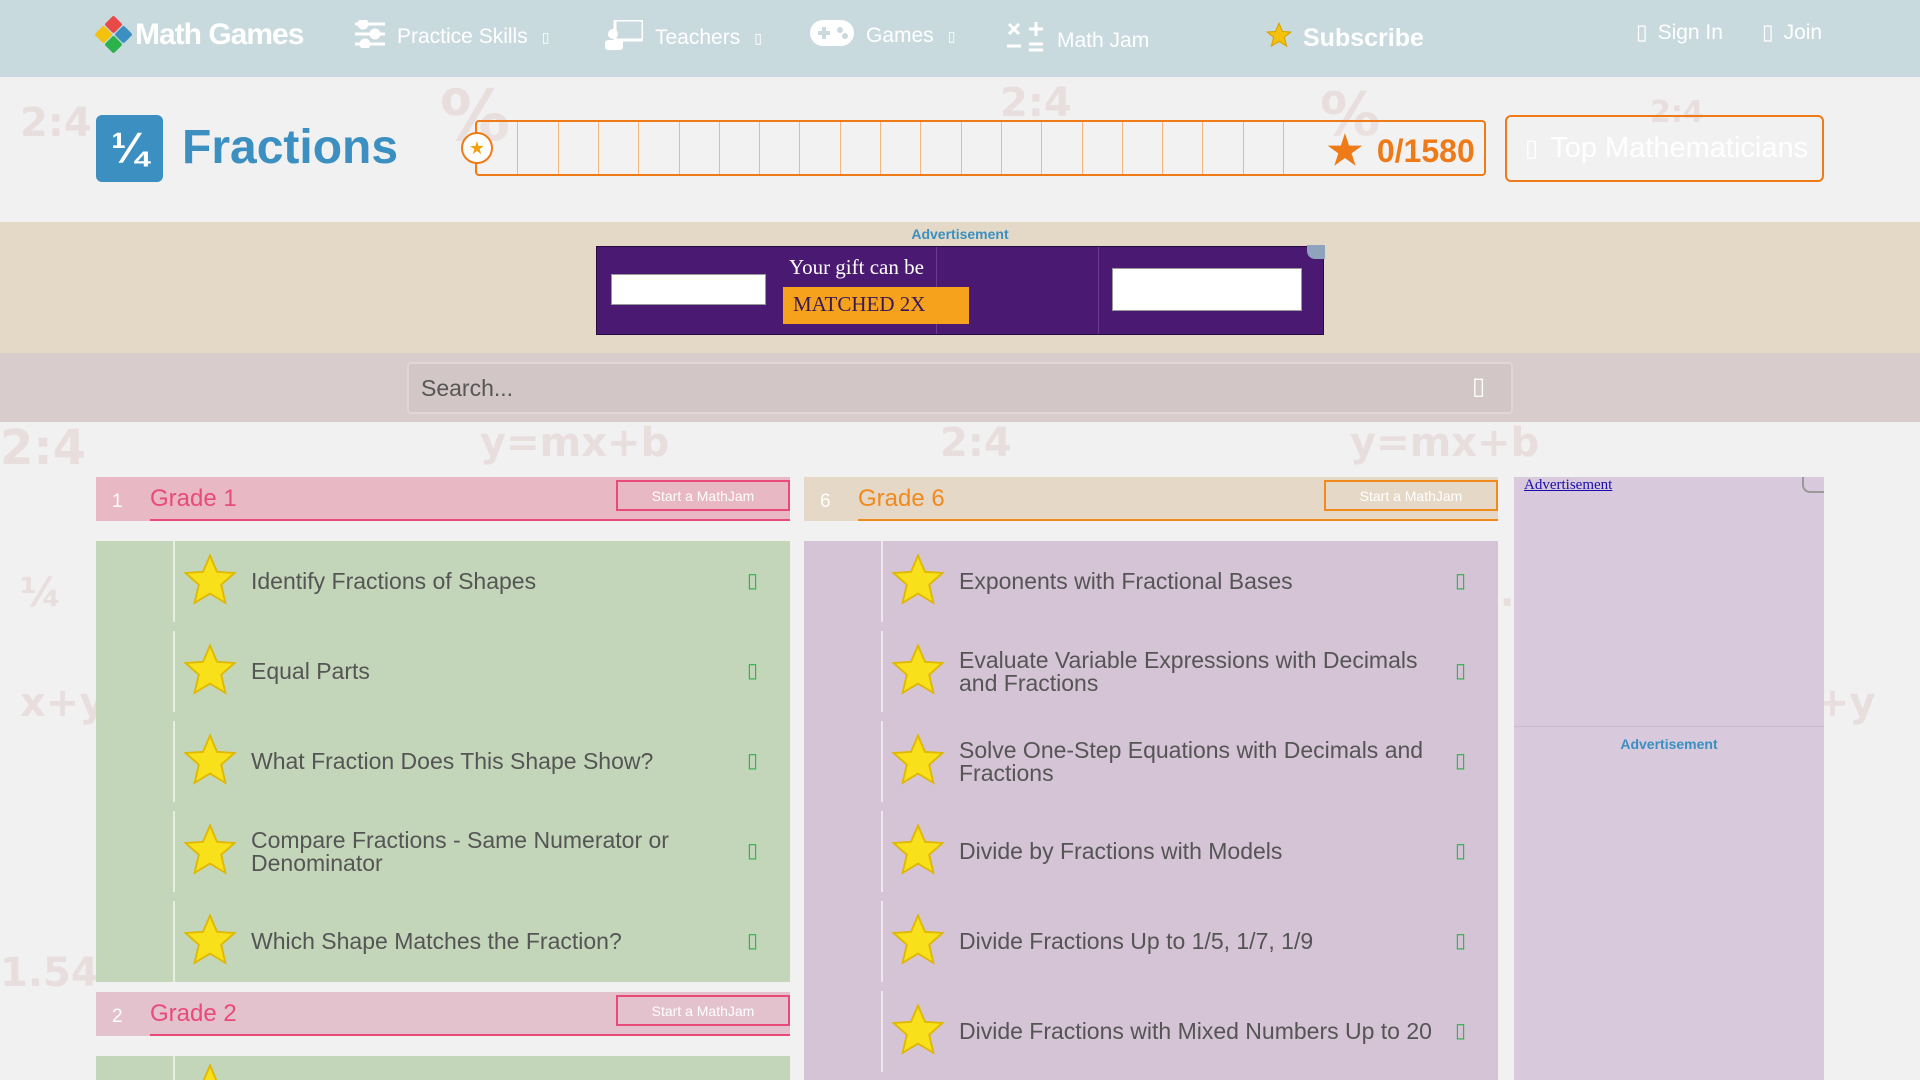  What do you see at coordinates (193, 1013) in the screenshot?
I see `grade-title: Grade 2` at bounding box center [193, 1013].